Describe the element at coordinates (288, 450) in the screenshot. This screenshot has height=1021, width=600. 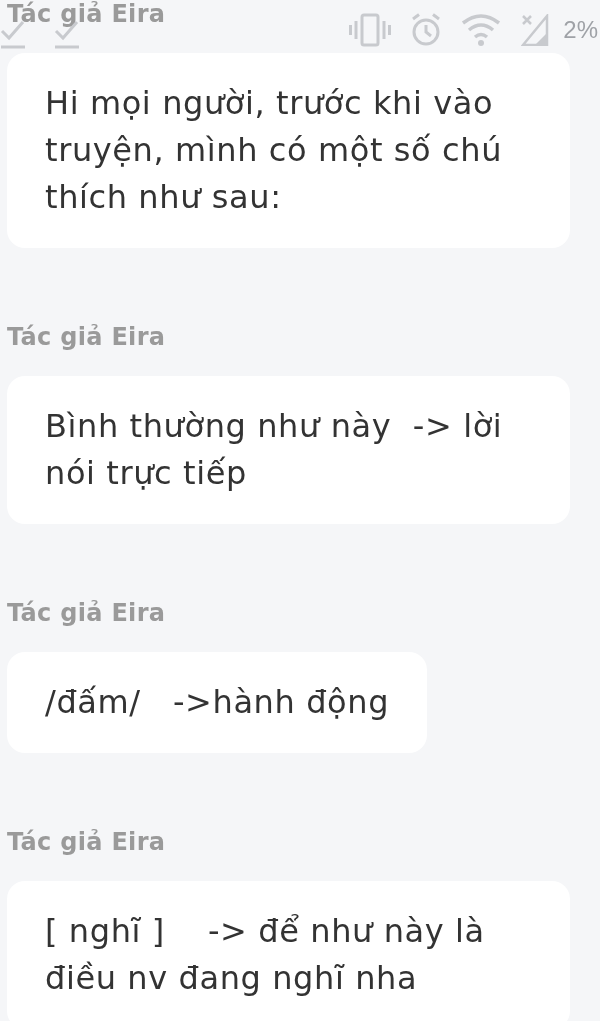
I see `message-bubble: Bình thường như này -> lời nói trực tiếp` at that location.